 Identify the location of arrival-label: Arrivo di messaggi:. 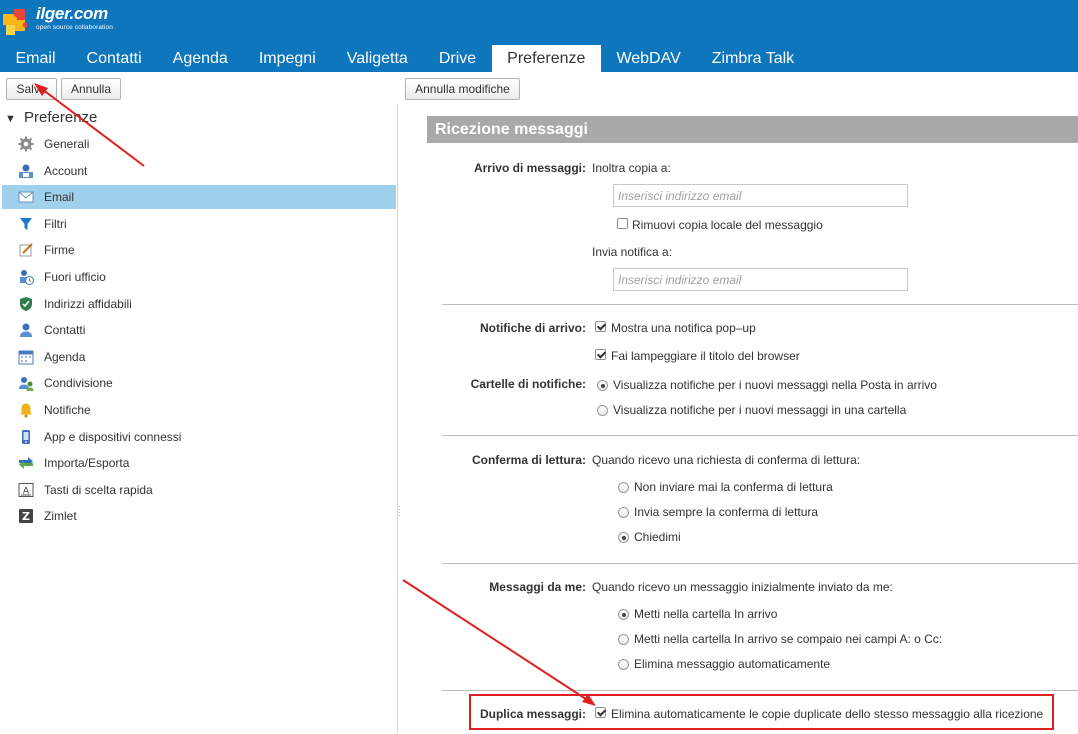
(529, 168).